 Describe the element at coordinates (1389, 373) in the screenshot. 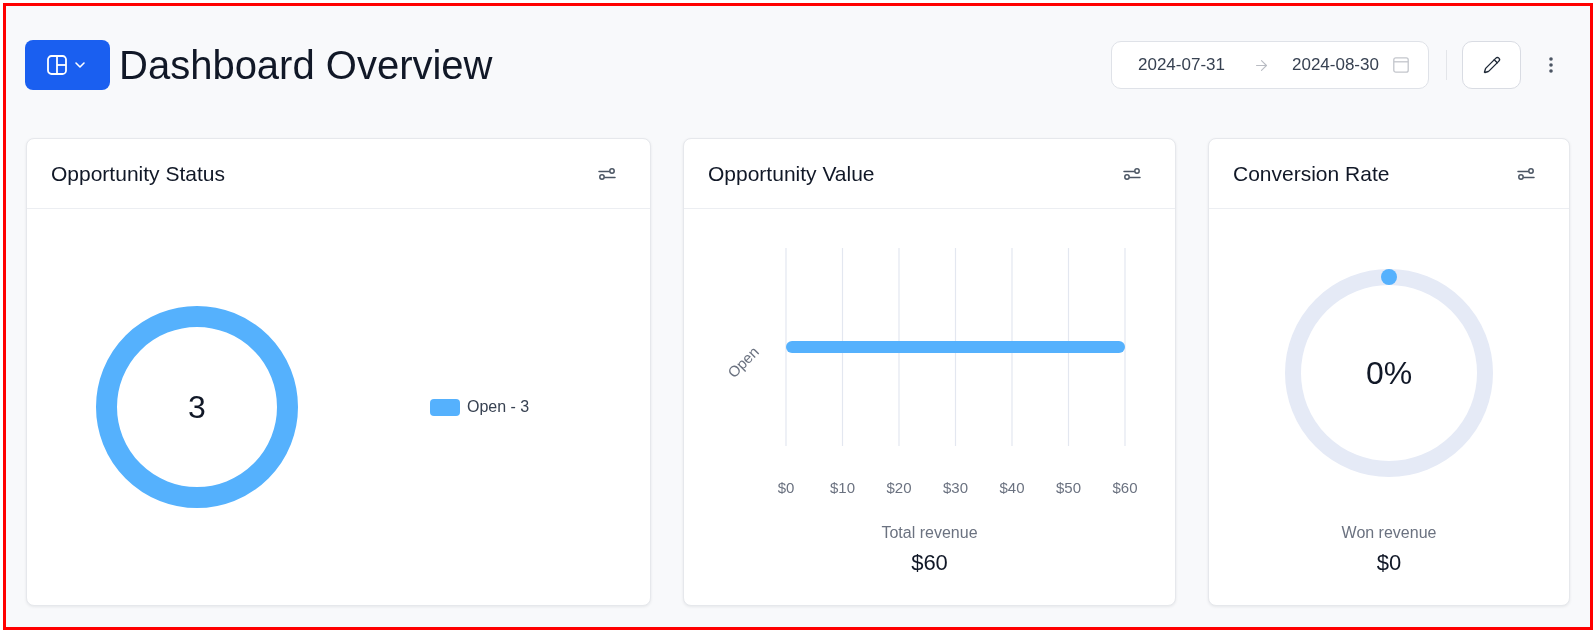

I see `progress-ring-value: 0%` at that location.